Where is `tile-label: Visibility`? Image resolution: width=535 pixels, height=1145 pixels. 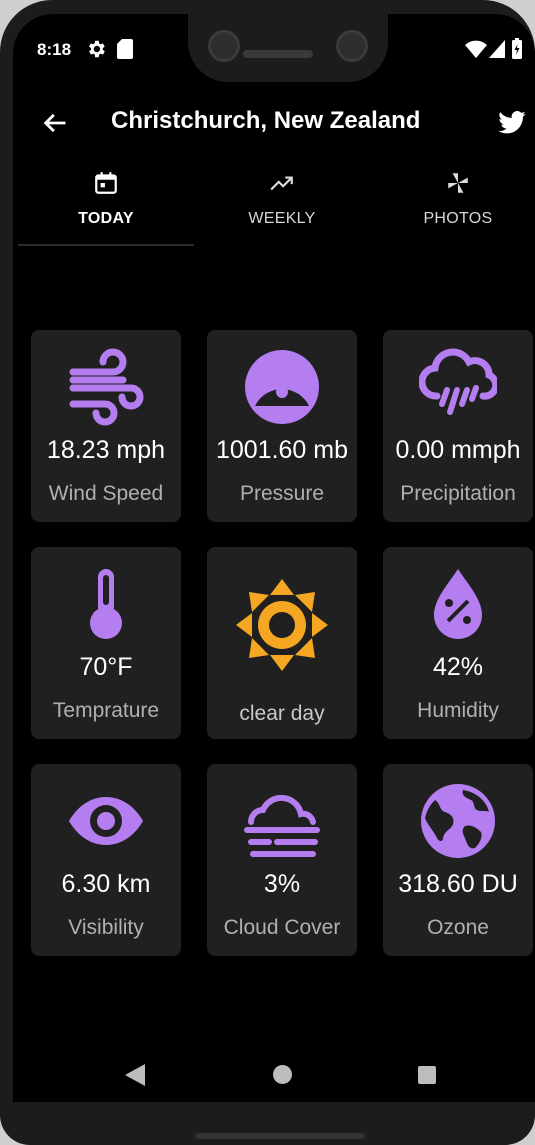
tile-label: Visibility is located at coordinates (106, 927).